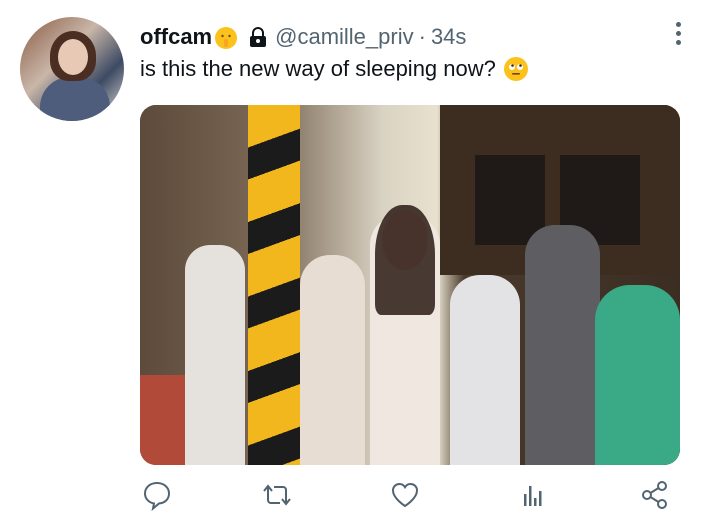 This screenshot has height=525, width=720. Describe the element at coordinates (533, 495) in the screenshot. I see `analytics-icon` at that location.